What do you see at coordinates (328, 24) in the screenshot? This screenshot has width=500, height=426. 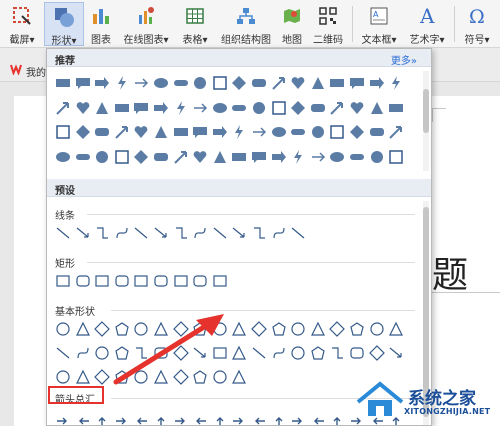 I see `qrcode-button: 二维码` at bounding box center [328, 24].